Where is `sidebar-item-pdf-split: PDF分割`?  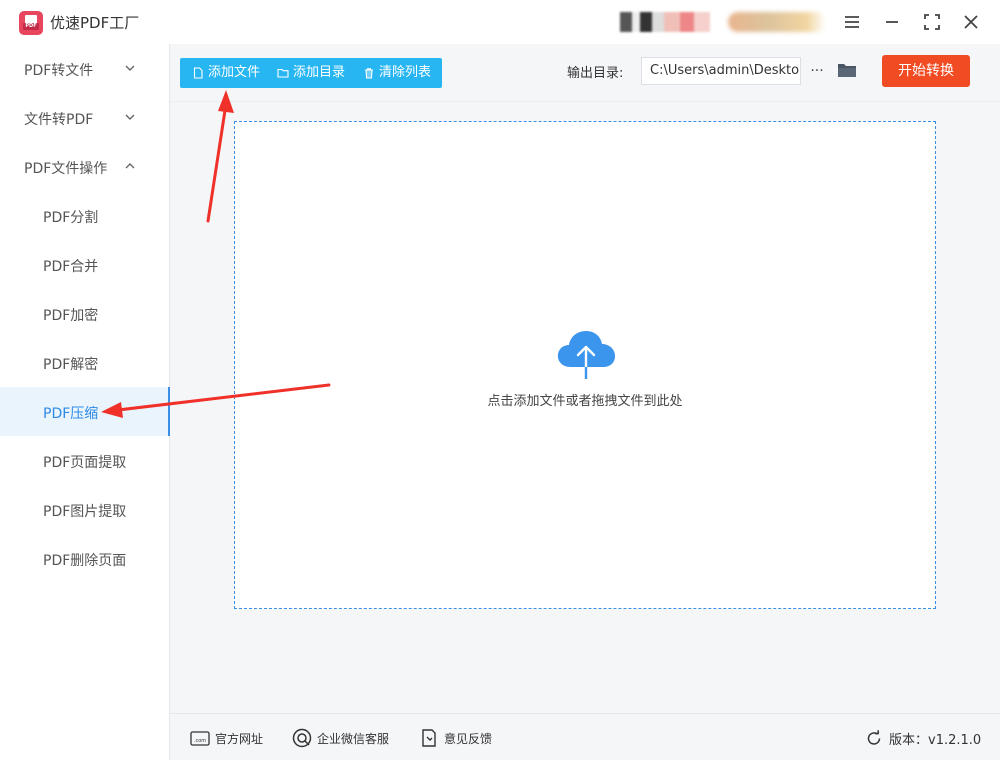
sidebar-item-pdf-split: PDF分割 is located at coordinates (85, 215).